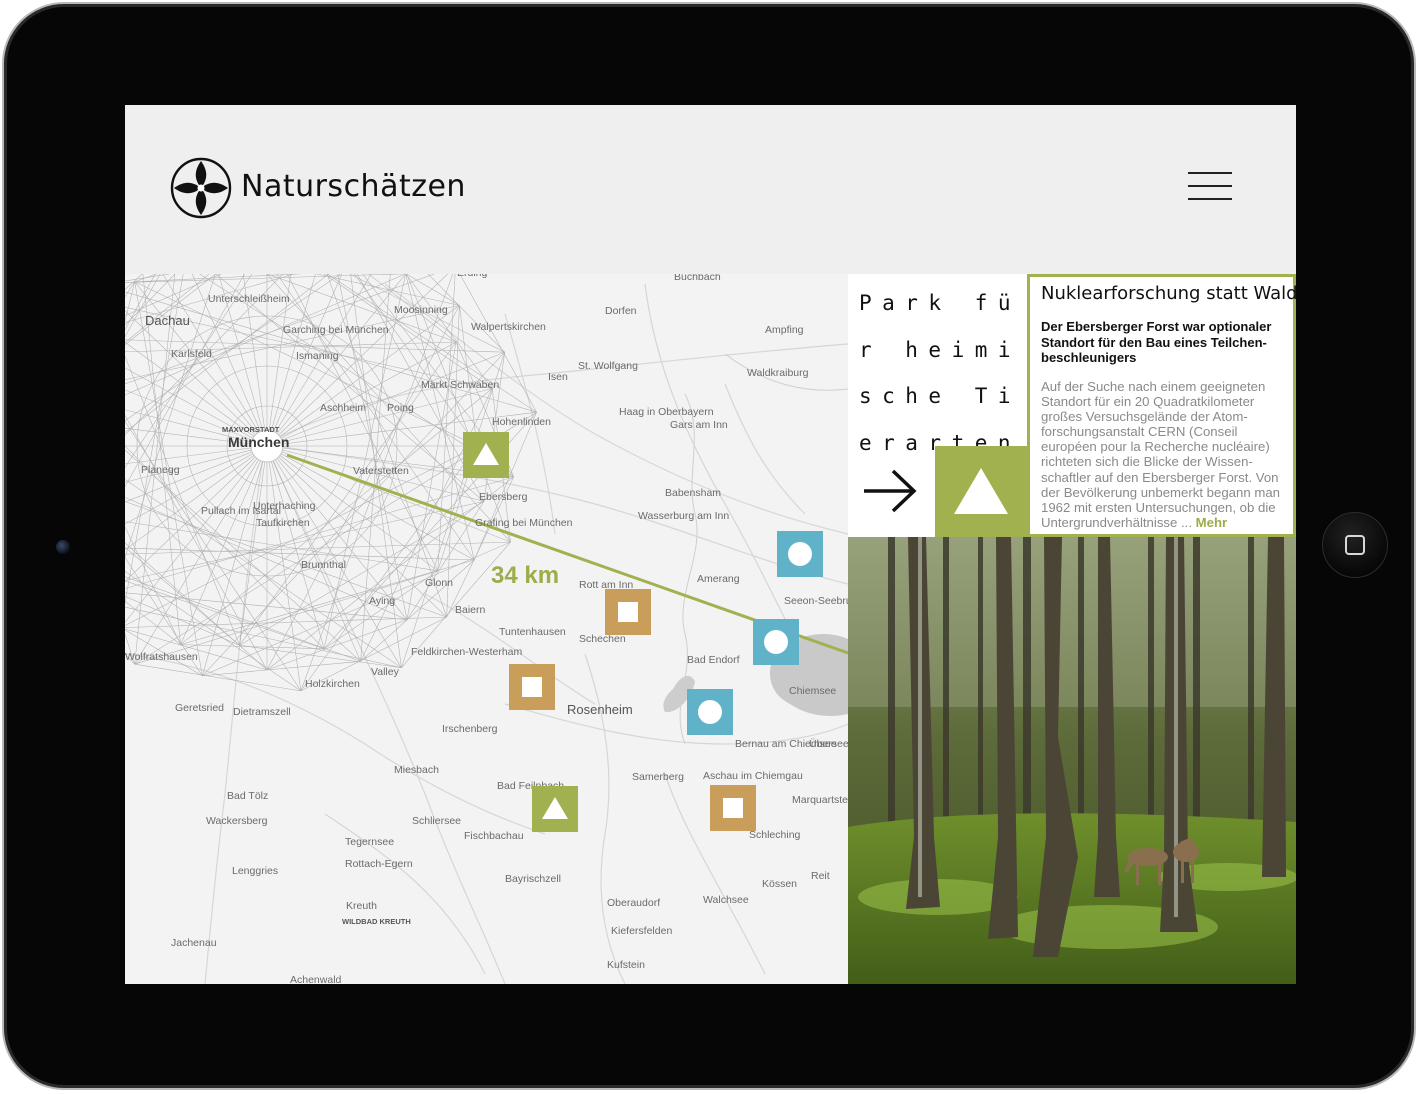 This screenshot has width=1420, height=1094. I want to click on map-place-label: Valley, so click(385, 672).